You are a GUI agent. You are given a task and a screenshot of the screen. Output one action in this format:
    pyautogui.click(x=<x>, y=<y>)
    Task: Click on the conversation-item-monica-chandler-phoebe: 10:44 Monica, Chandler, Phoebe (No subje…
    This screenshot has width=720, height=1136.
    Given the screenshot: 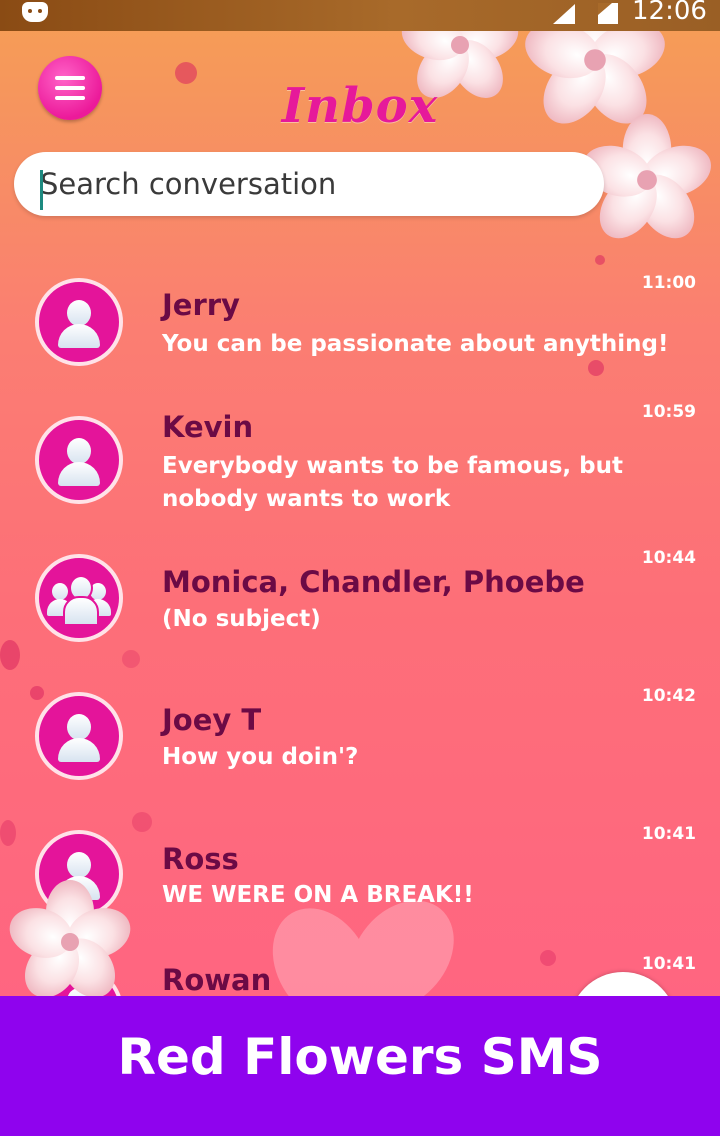 What is the action you would take?
    pyautogui.click(x=360, y=610)
    